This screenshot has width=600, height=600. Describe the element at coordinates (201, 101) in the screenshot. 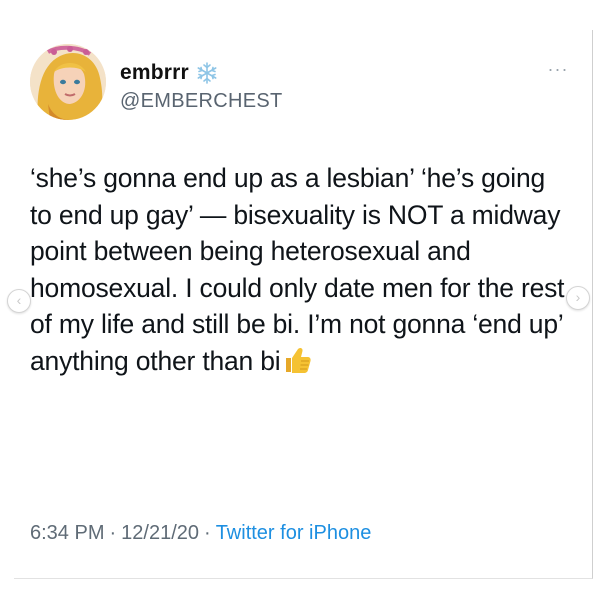

I see `author-handle: @EMBERCHEST` at that location.